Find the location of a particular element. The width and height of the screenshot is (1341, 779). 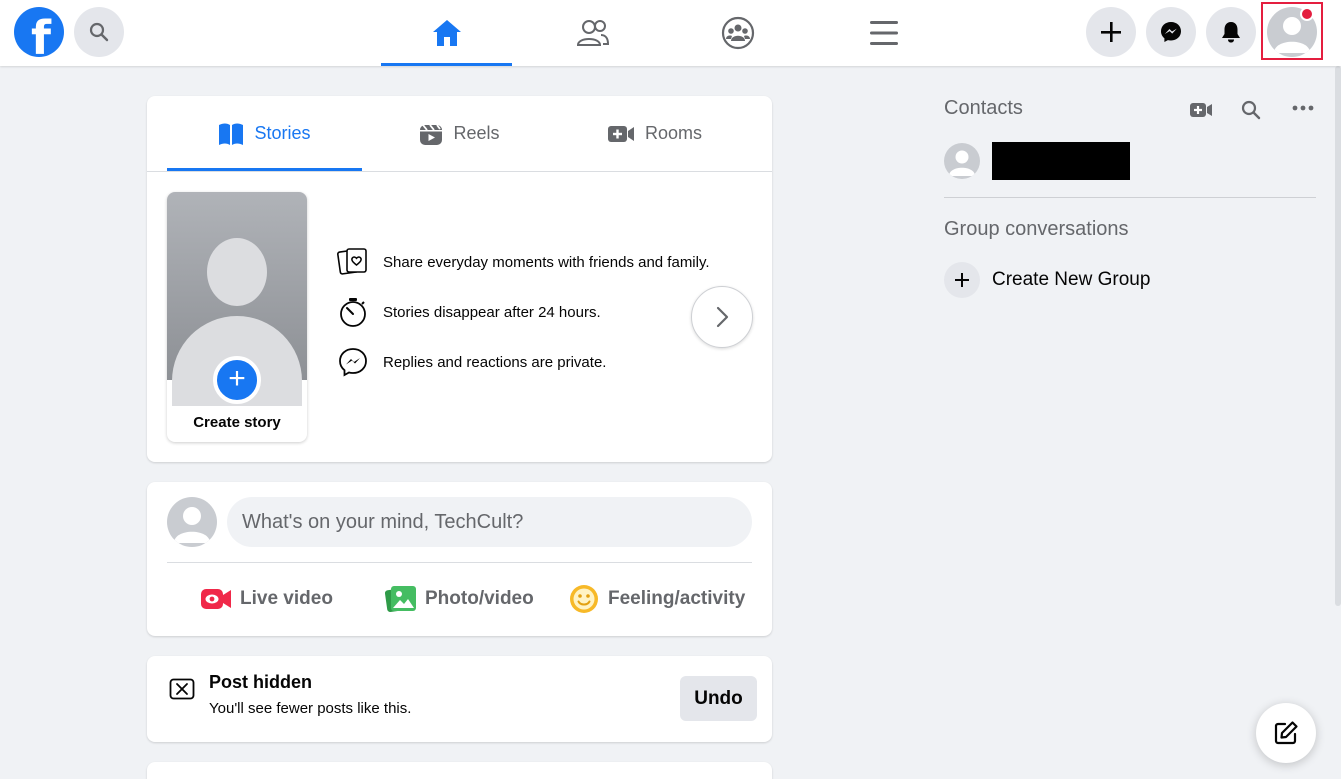

logo-letter: f is located at coordinates (41, 34).